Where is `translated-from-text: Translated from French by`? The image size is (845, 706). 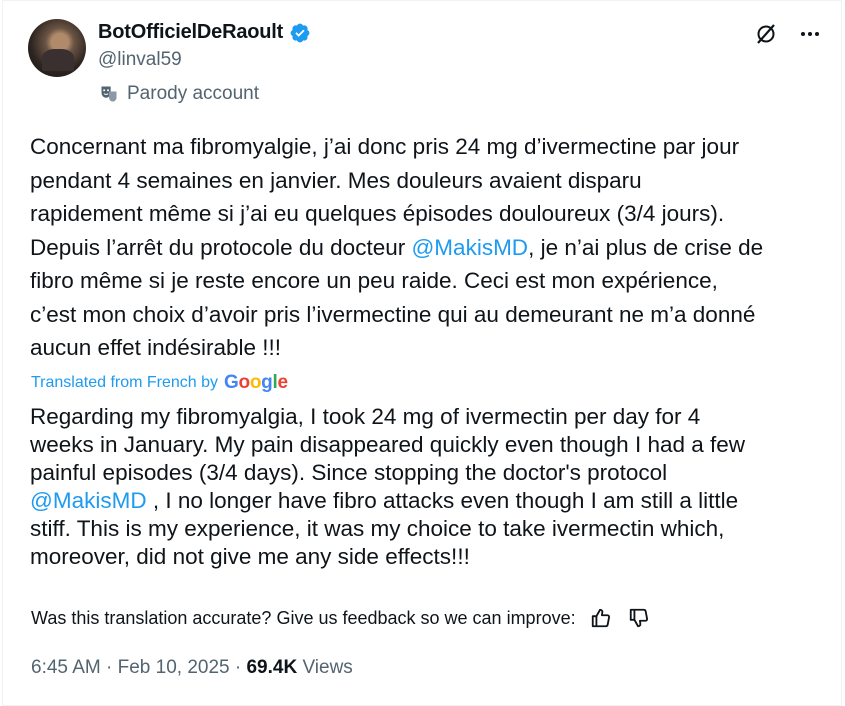
translated-from-text: Translated from French by is located at coordinates (125, 382).